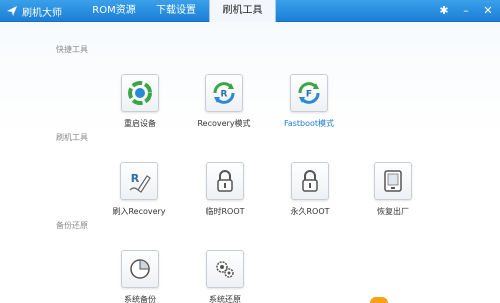 The width and height of the screenshot is (500, 303). I want to click on window-controls: ✱ – ✕, so click(466, 11).